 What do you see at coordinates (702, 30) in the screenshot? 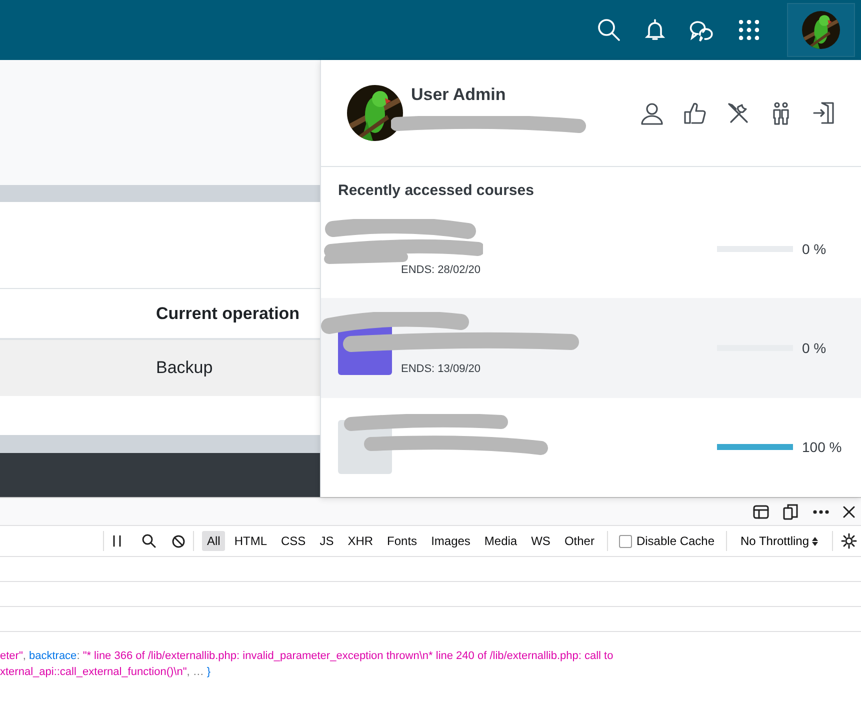
I see `chat-icon` at bounding box center [702, 30].